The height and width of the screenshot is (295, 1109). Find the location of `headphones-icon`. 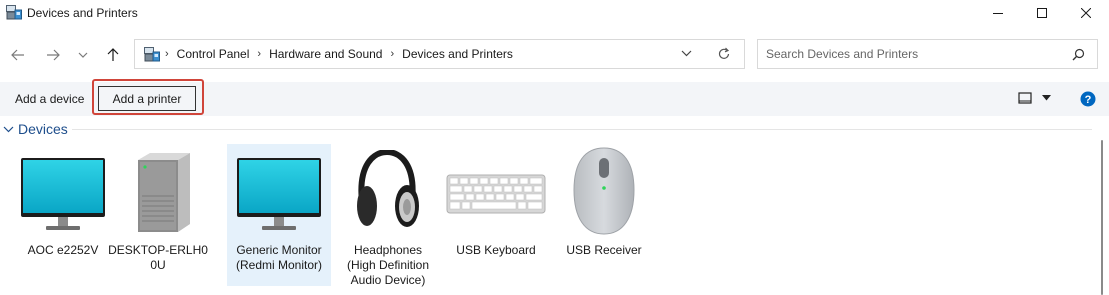

headphones-icon is located at coordinates (388, 188).